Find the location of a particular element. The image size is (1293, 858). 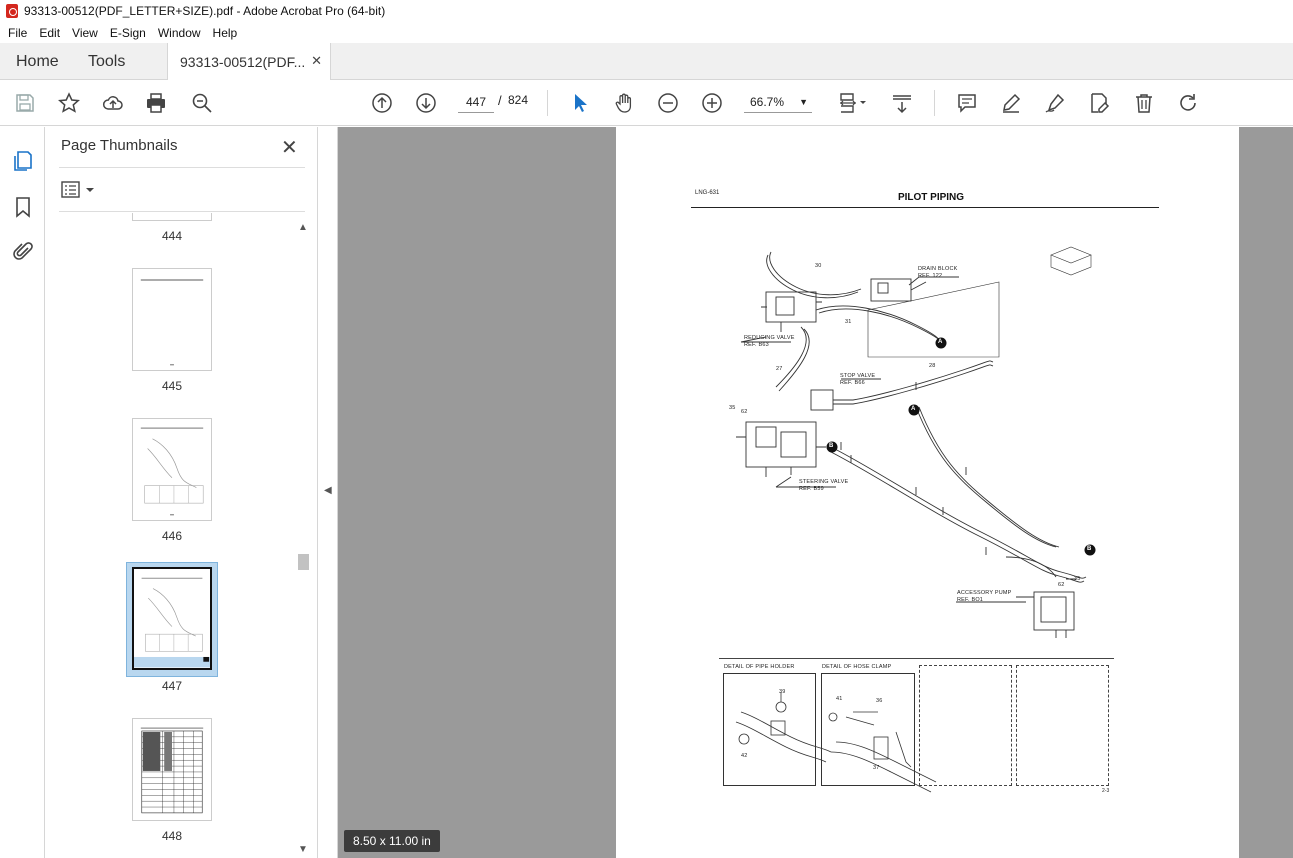

label-35: 35 is located at coordinates (732, 408).